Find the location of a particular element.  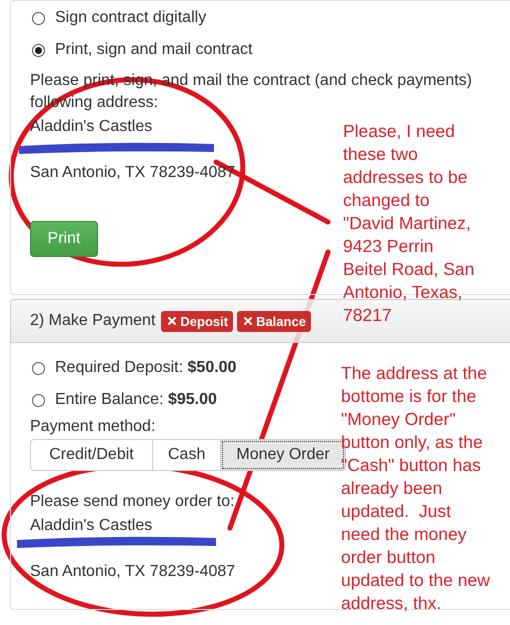

payment-method-label: Payment method: is located at coordinates (93, 427).